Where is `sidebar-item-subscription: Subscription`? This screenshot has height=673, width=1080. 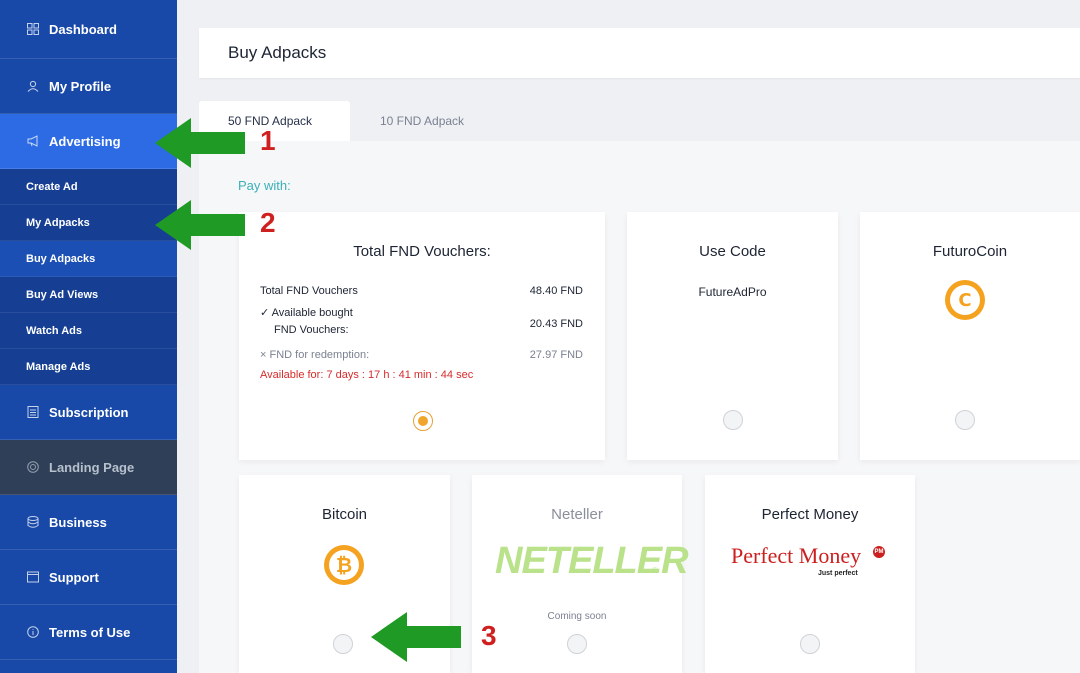 sidebar-item-subscription: Subscription is located at coordinates (88, 412).